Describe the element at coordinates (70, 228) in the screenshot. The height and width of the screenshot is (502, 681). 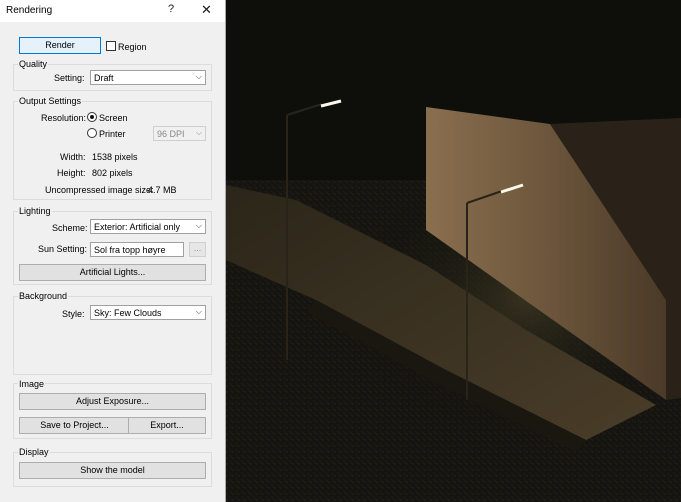
I see `scheme-label: Scheme:` at that location.